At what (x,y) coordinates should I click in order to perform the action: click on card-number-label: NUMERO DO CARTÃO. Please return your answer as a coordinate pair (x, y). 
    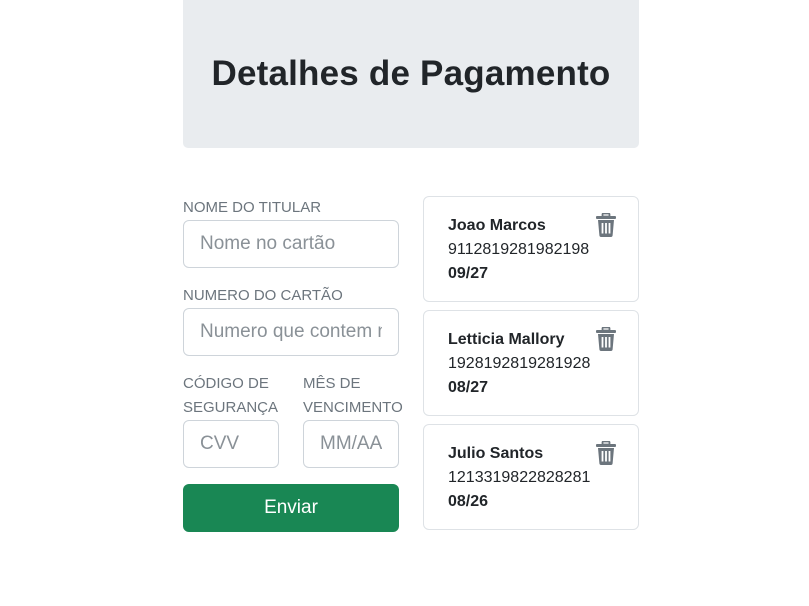
    Looking at the image, I should click on (263, 295).